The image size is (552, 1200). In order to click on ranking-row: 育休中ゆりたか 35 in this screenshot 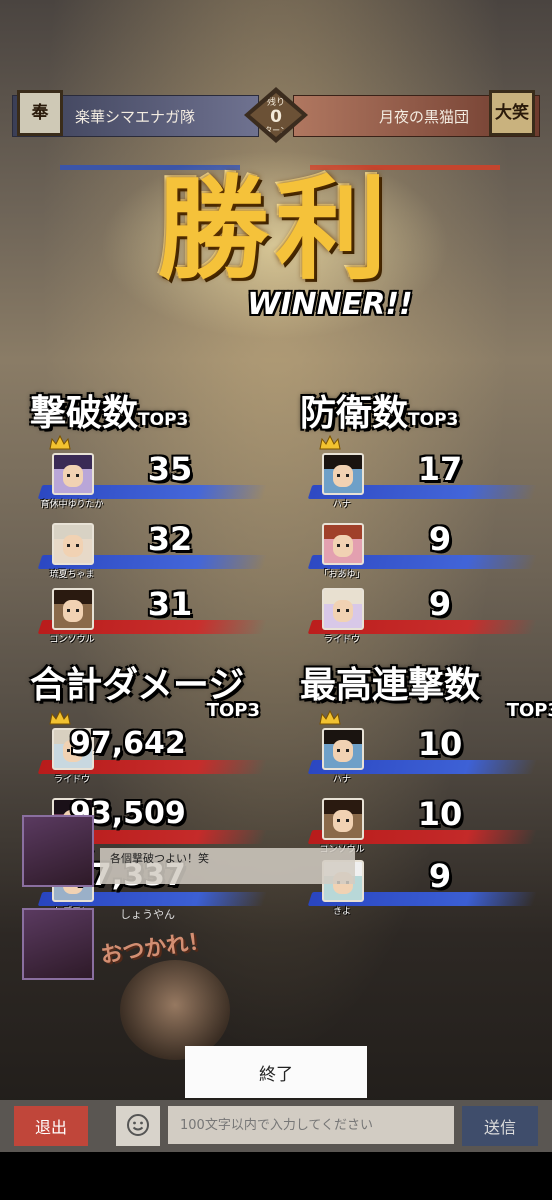, I will do `click(149, 480)`.